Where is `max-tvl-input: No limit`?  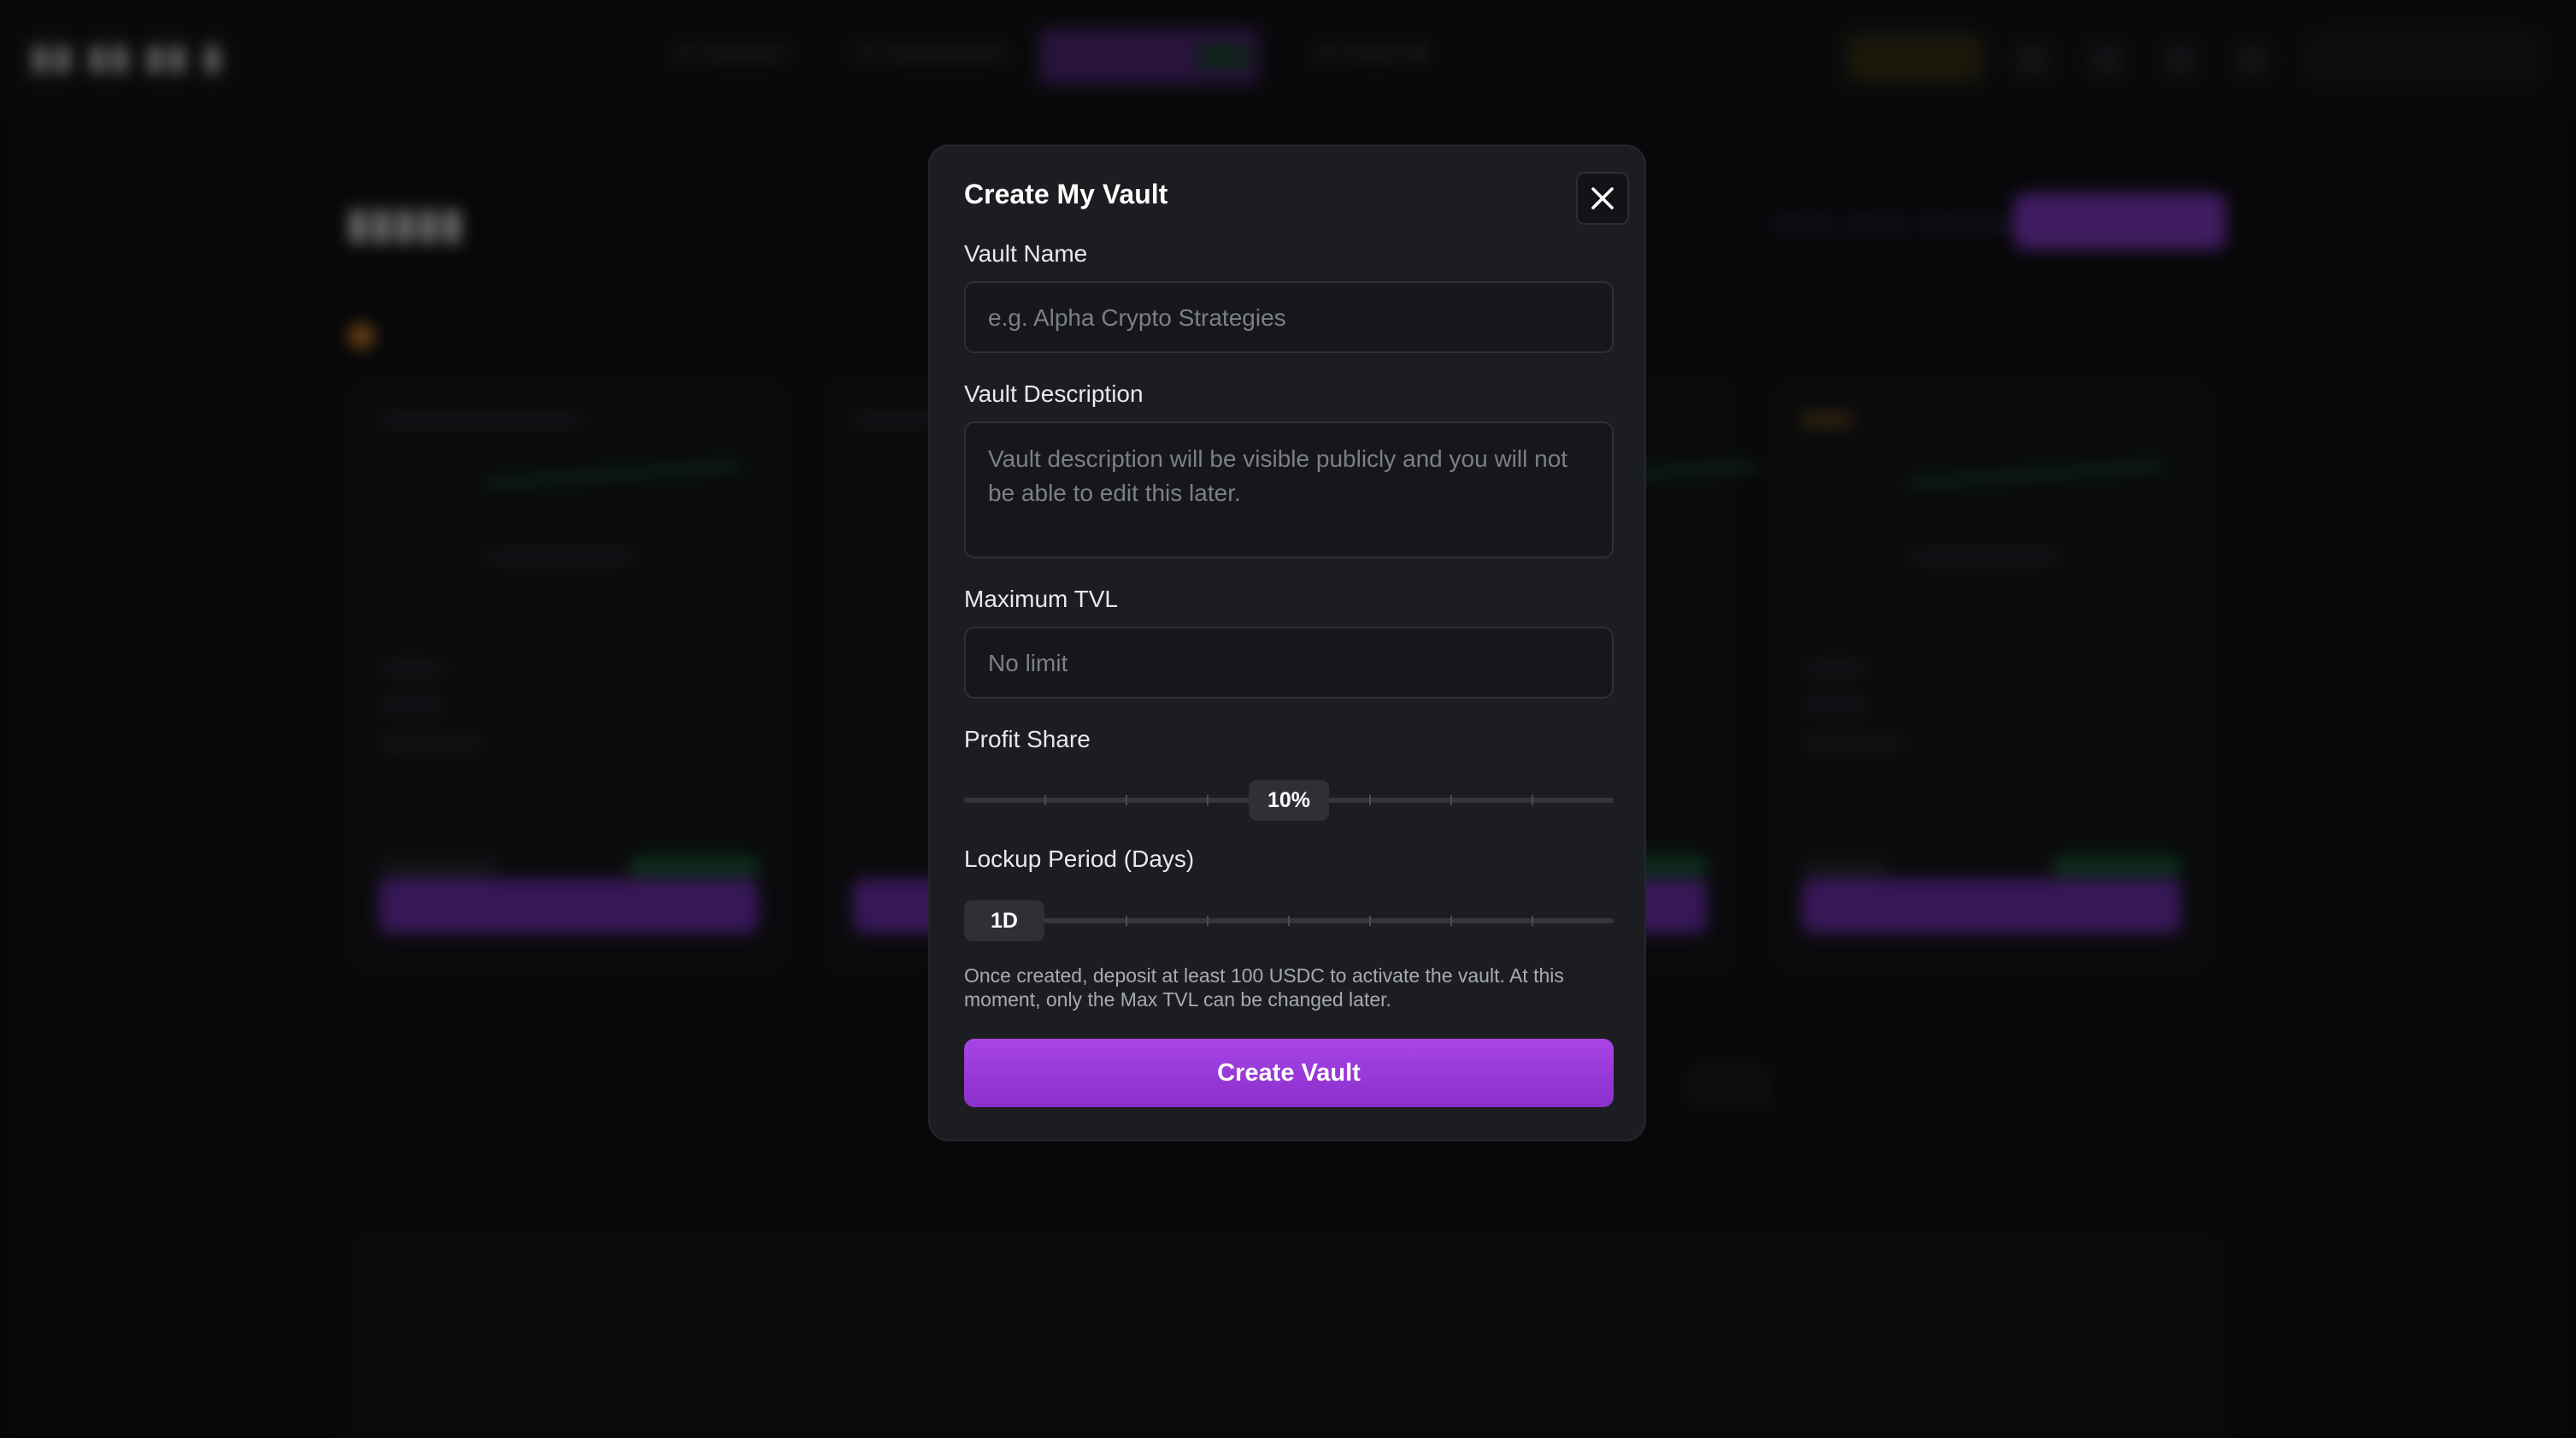
max-tvl-input: No limit is located at coordinates (1289, 662).